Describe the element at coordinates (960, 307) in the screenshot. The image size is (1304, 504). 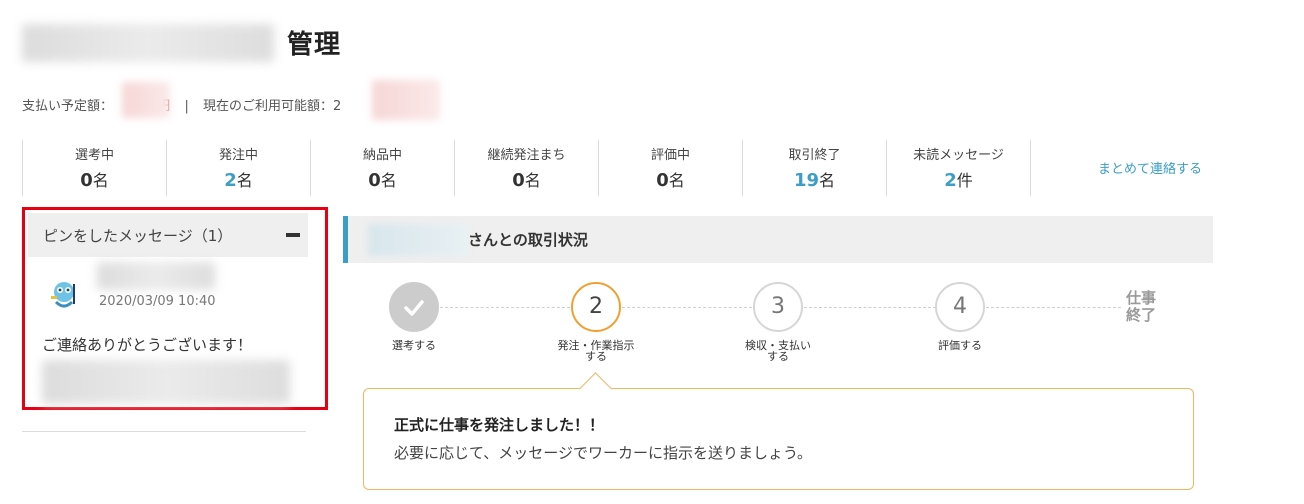
I see `step-4: 4` at that location.